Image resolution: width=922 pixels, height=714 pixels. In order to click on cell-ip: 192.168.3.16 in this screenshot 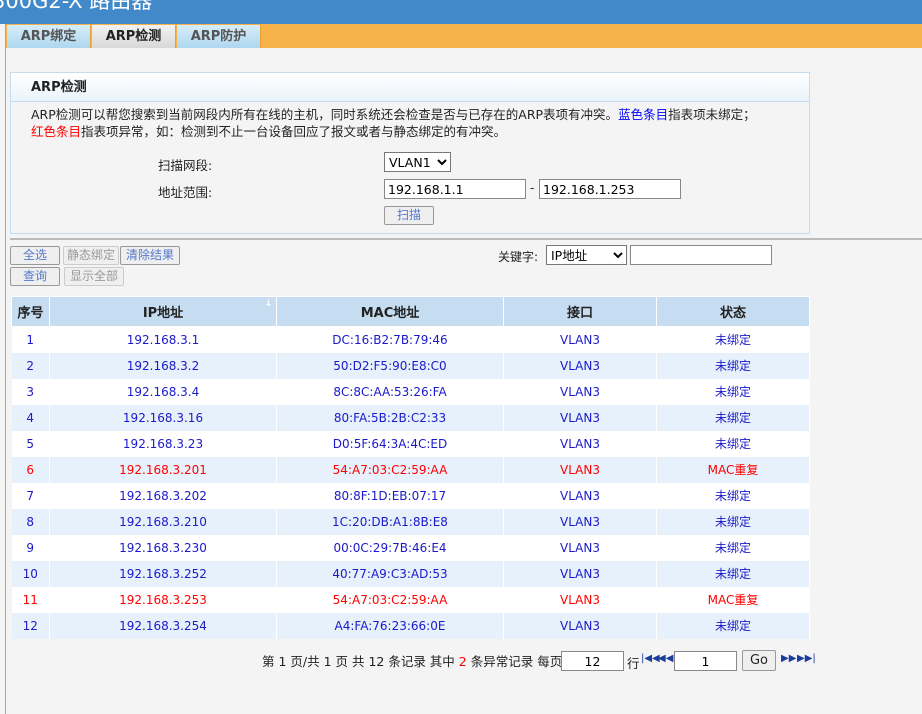, I will do `click(163, 417)`.